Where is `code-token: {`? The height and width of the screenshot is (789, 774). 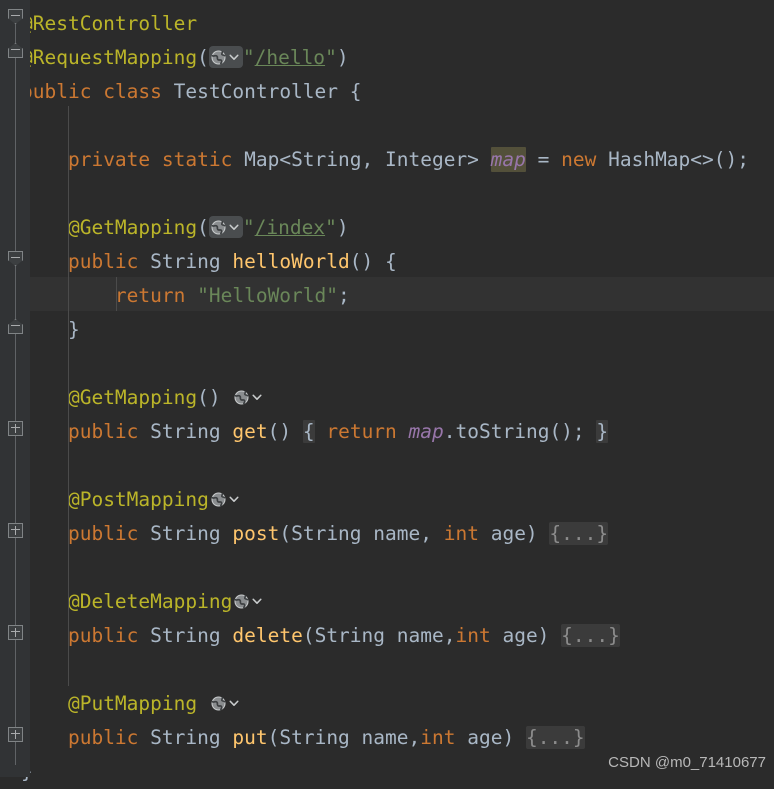 code-token: { is located at coordinates (350, 91).